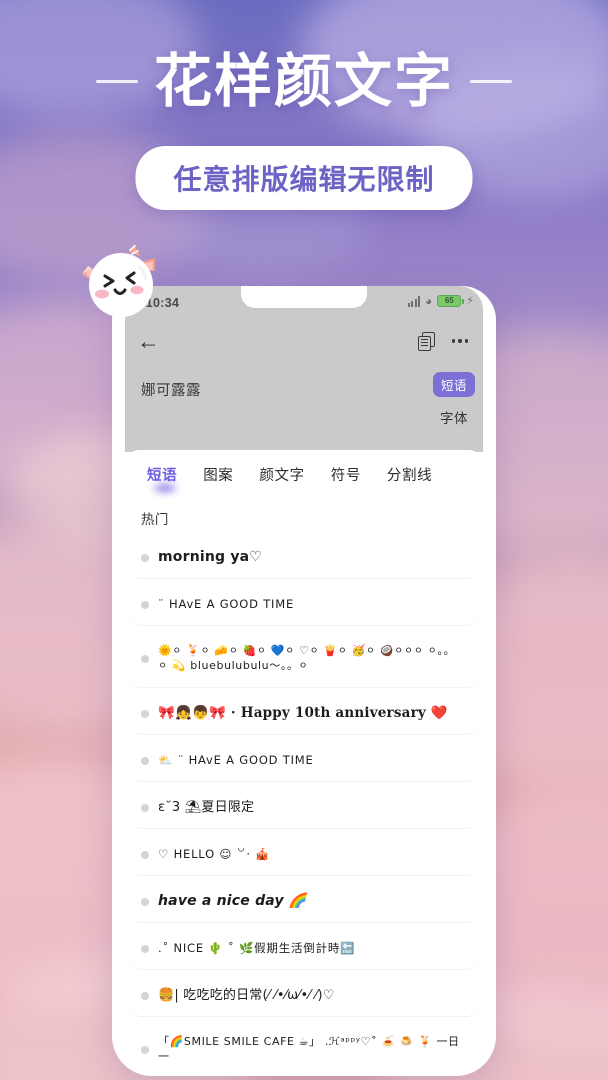 This screenshot has width=608, height=1080. Describe the element at coordinates (304, 297) in the screenshot. I see `screen-notch` at that location.